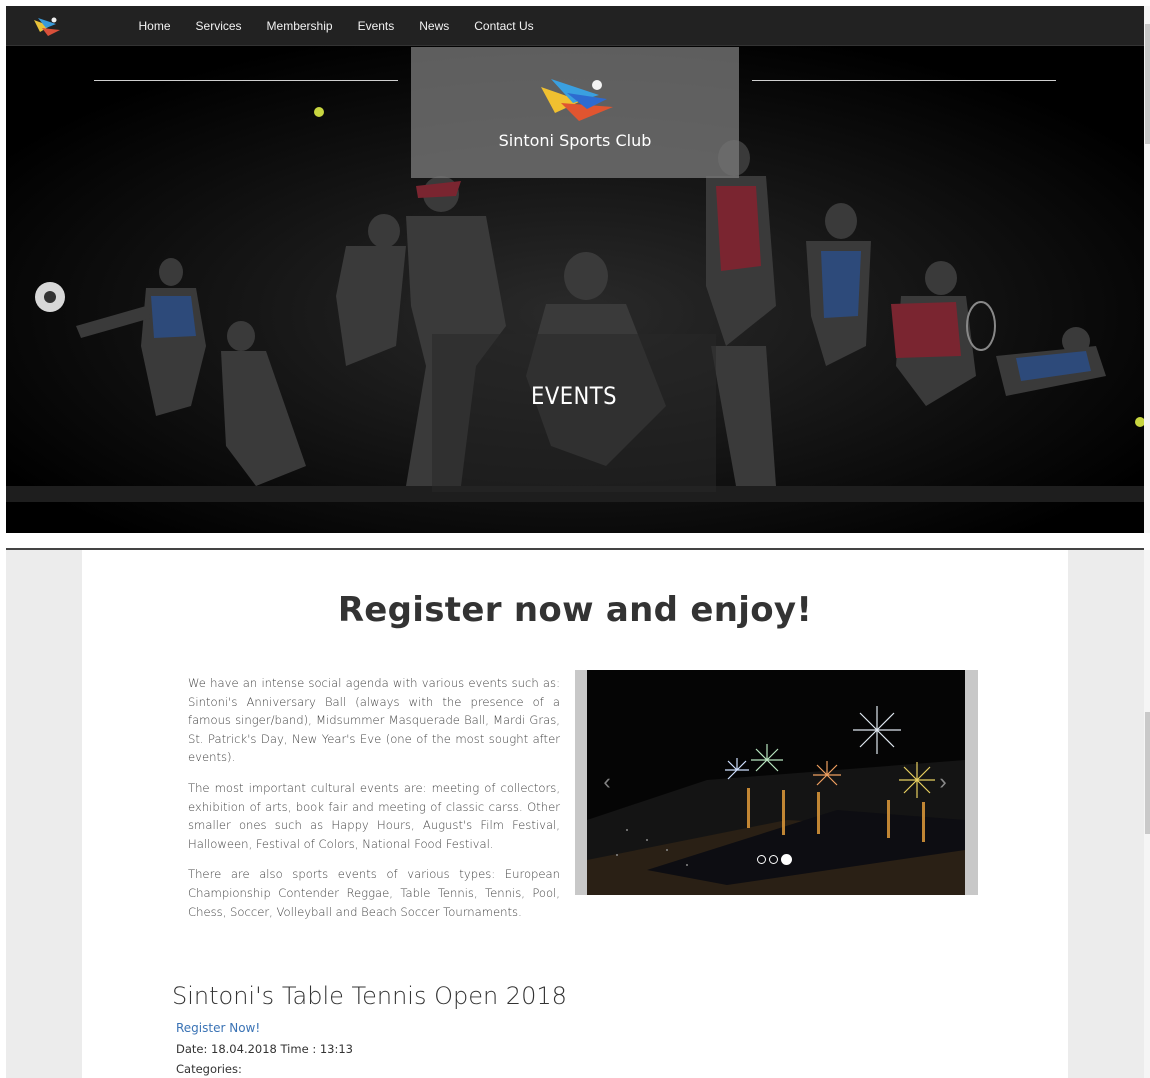 The image size is (1150, 1078). Describe the element at coordinates (376, 26) in the screenshot. I see `nav-events: Events` at that location.